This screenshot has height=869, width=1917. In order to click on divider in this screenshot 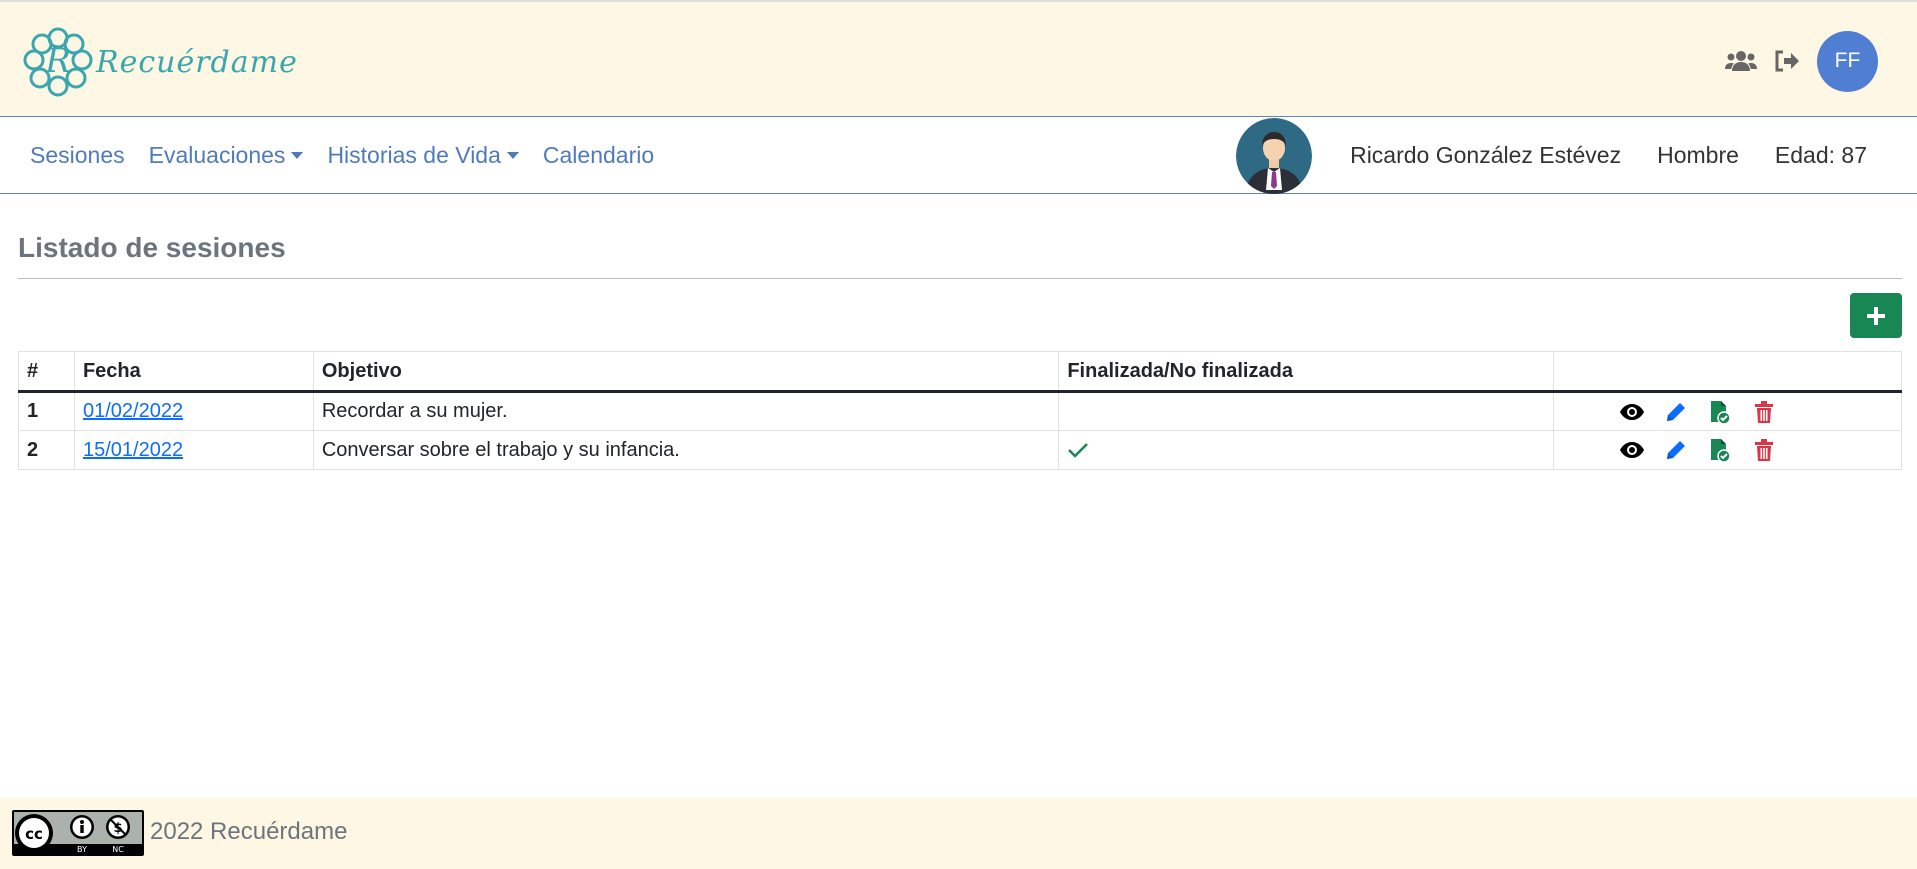, I will do `click(960, 278)`.